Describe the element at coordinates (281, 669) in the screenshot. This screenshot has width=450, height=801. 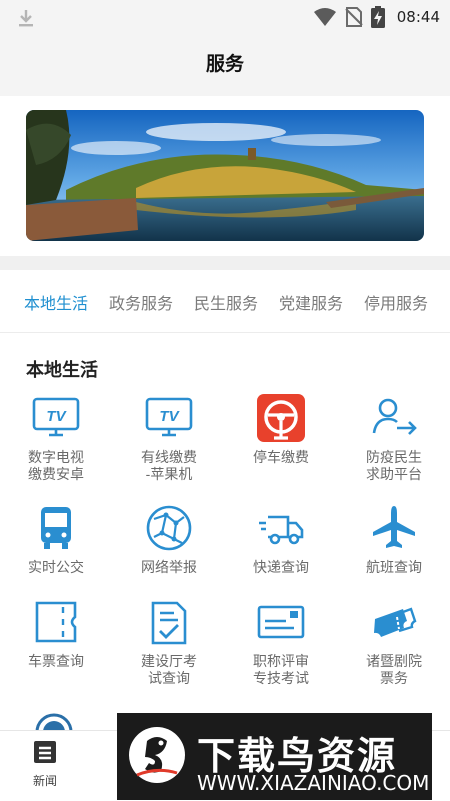
I see `service-label: 职称评审 专技考试` at that location.